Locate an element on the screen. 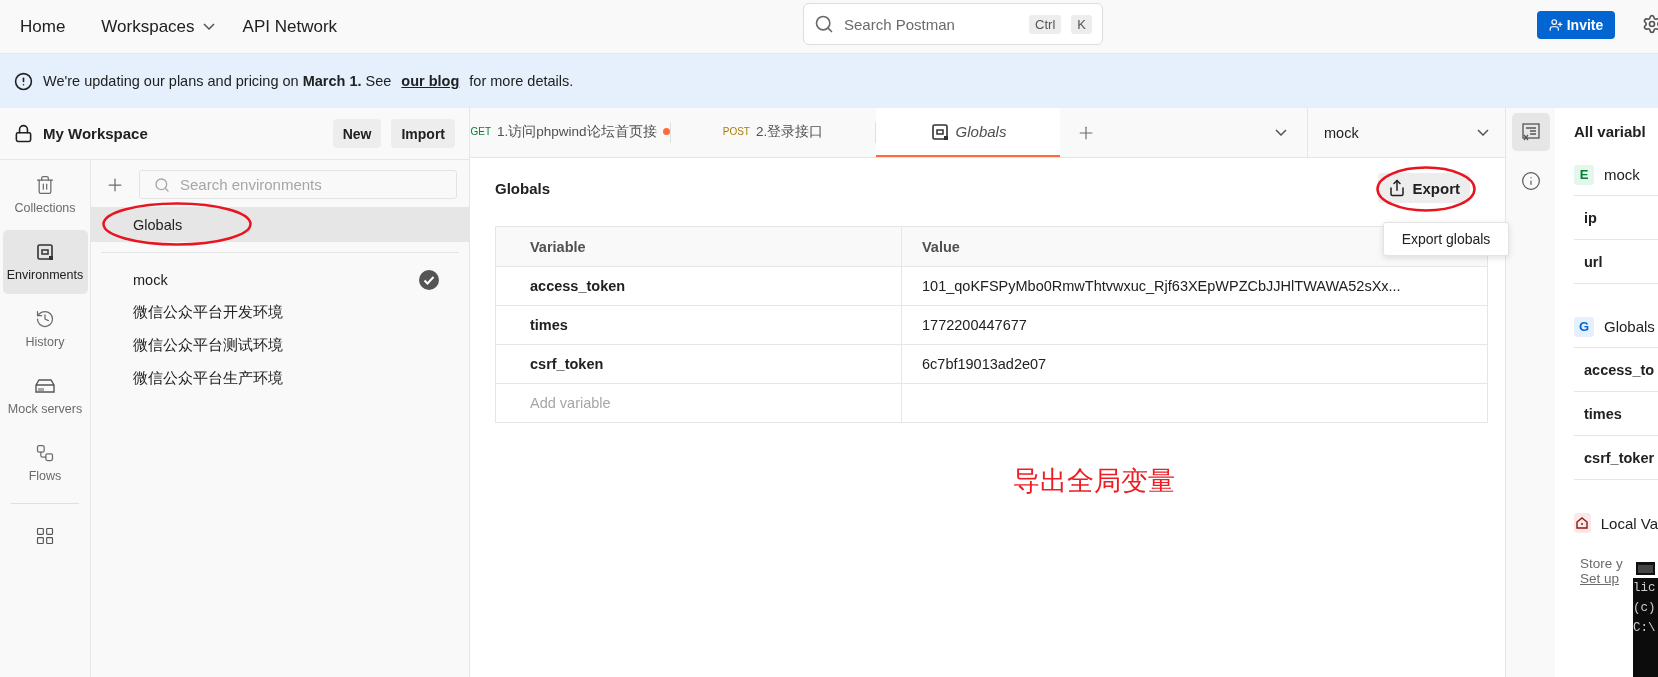  banner-text: for more details. is located at coordinates (521, 81).